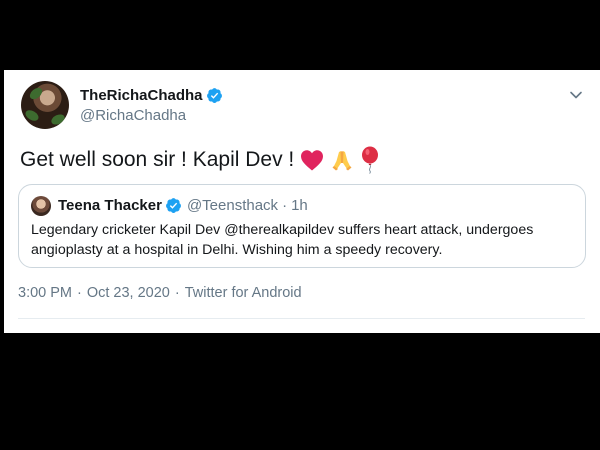 This screenshot has width=600, height=450. Describe the element at coordinates (370, 160) in the screenshot. I see `balloon-icon` at that location.